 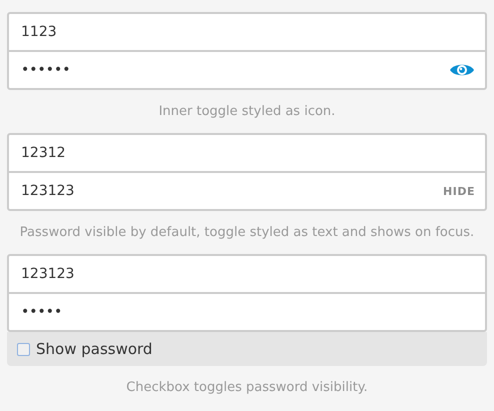 What do you see at coordinates (247, 312) in the screenshot?
I see `password-field: •••••` at bounding box center [247, 312].